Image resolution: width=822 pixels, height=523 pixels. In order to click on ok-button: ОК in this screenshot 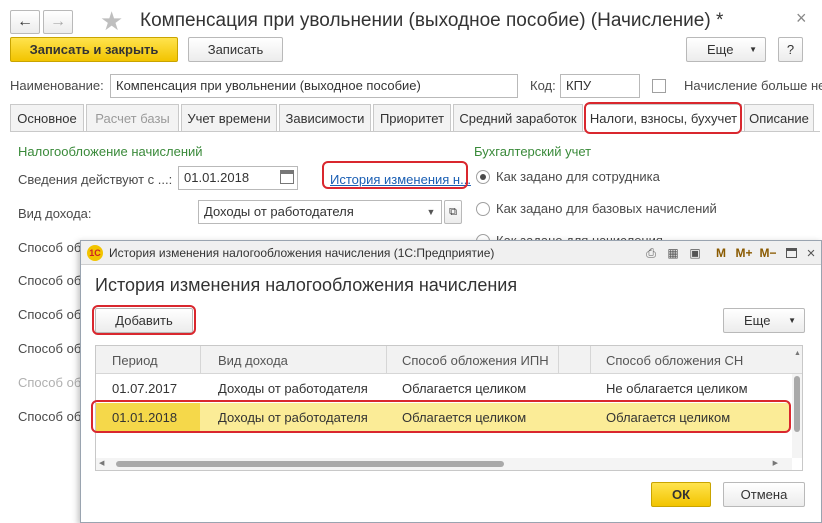, I will do `click(681, 494)`.